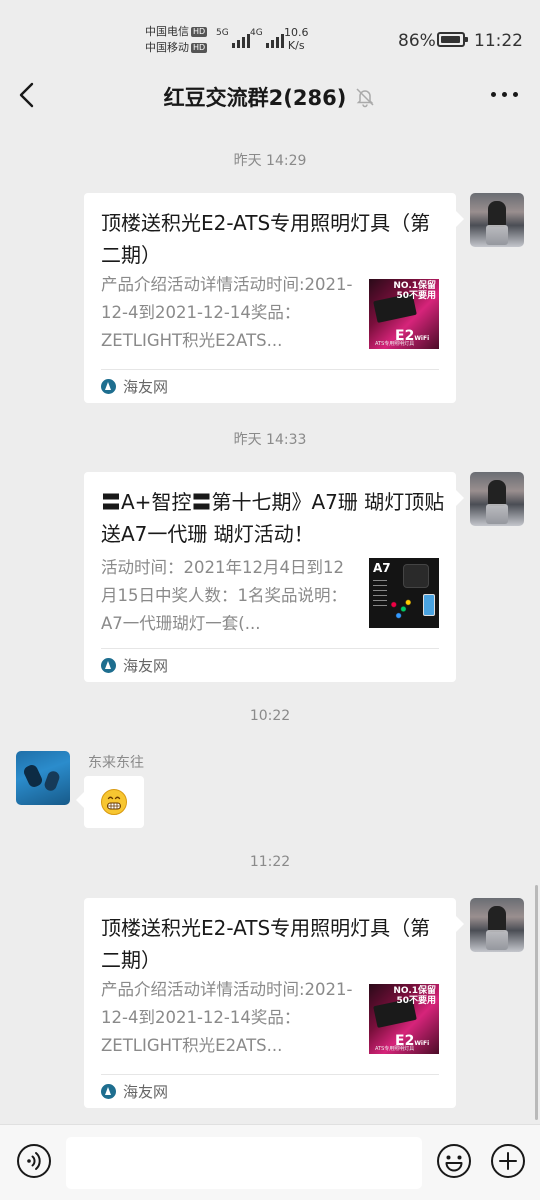 The height and width of the screenshot is (1200, 540). I want to click on smiley-icon, so click(454, 1161).